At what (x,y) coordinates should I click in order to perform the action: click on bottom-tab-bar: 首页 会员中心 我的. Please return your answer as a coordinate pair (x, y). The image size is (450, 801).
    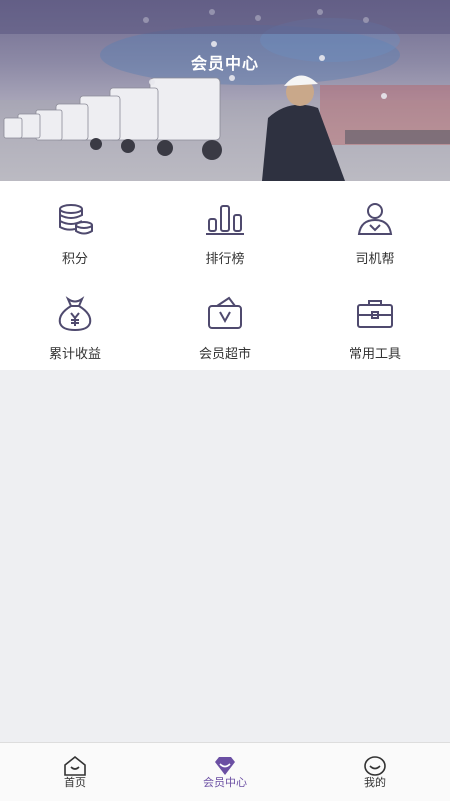
    Looking at the image, I should click on (225, 771).